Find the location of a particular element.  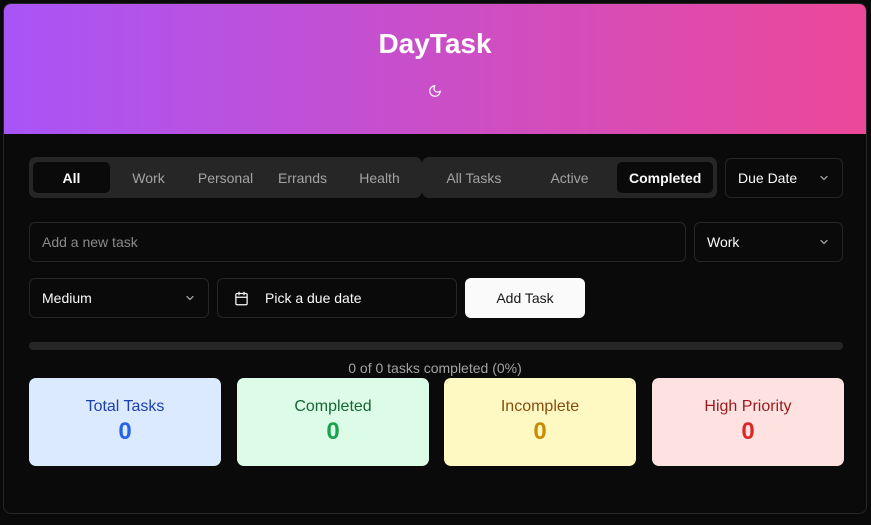

stat-incomplete: Incomplete 0 is located at coordinates (540, 422).